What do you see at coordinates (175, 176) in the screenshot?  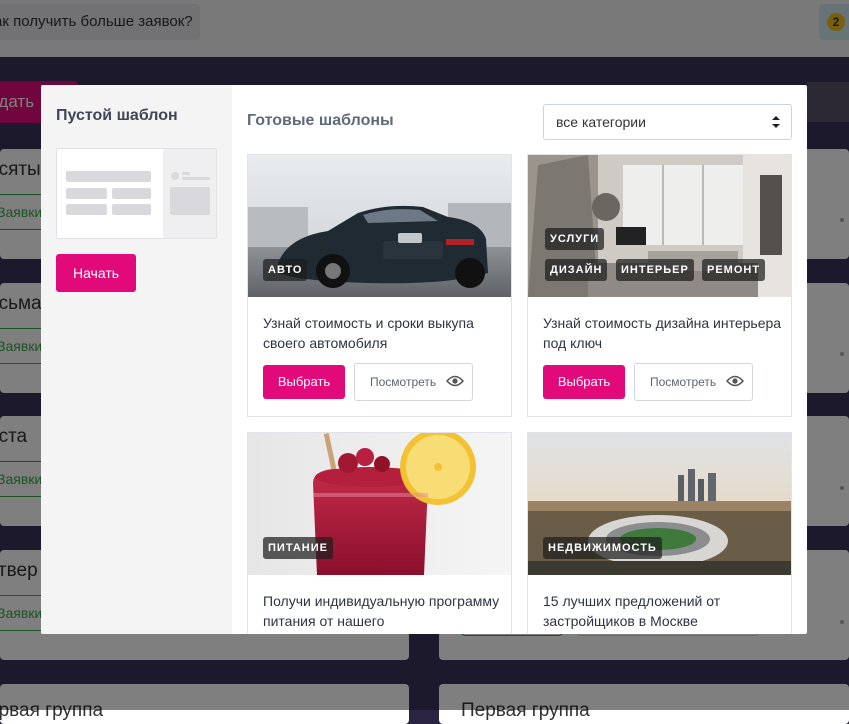 I see `preview-avatar` at bounding box center [175, 176].